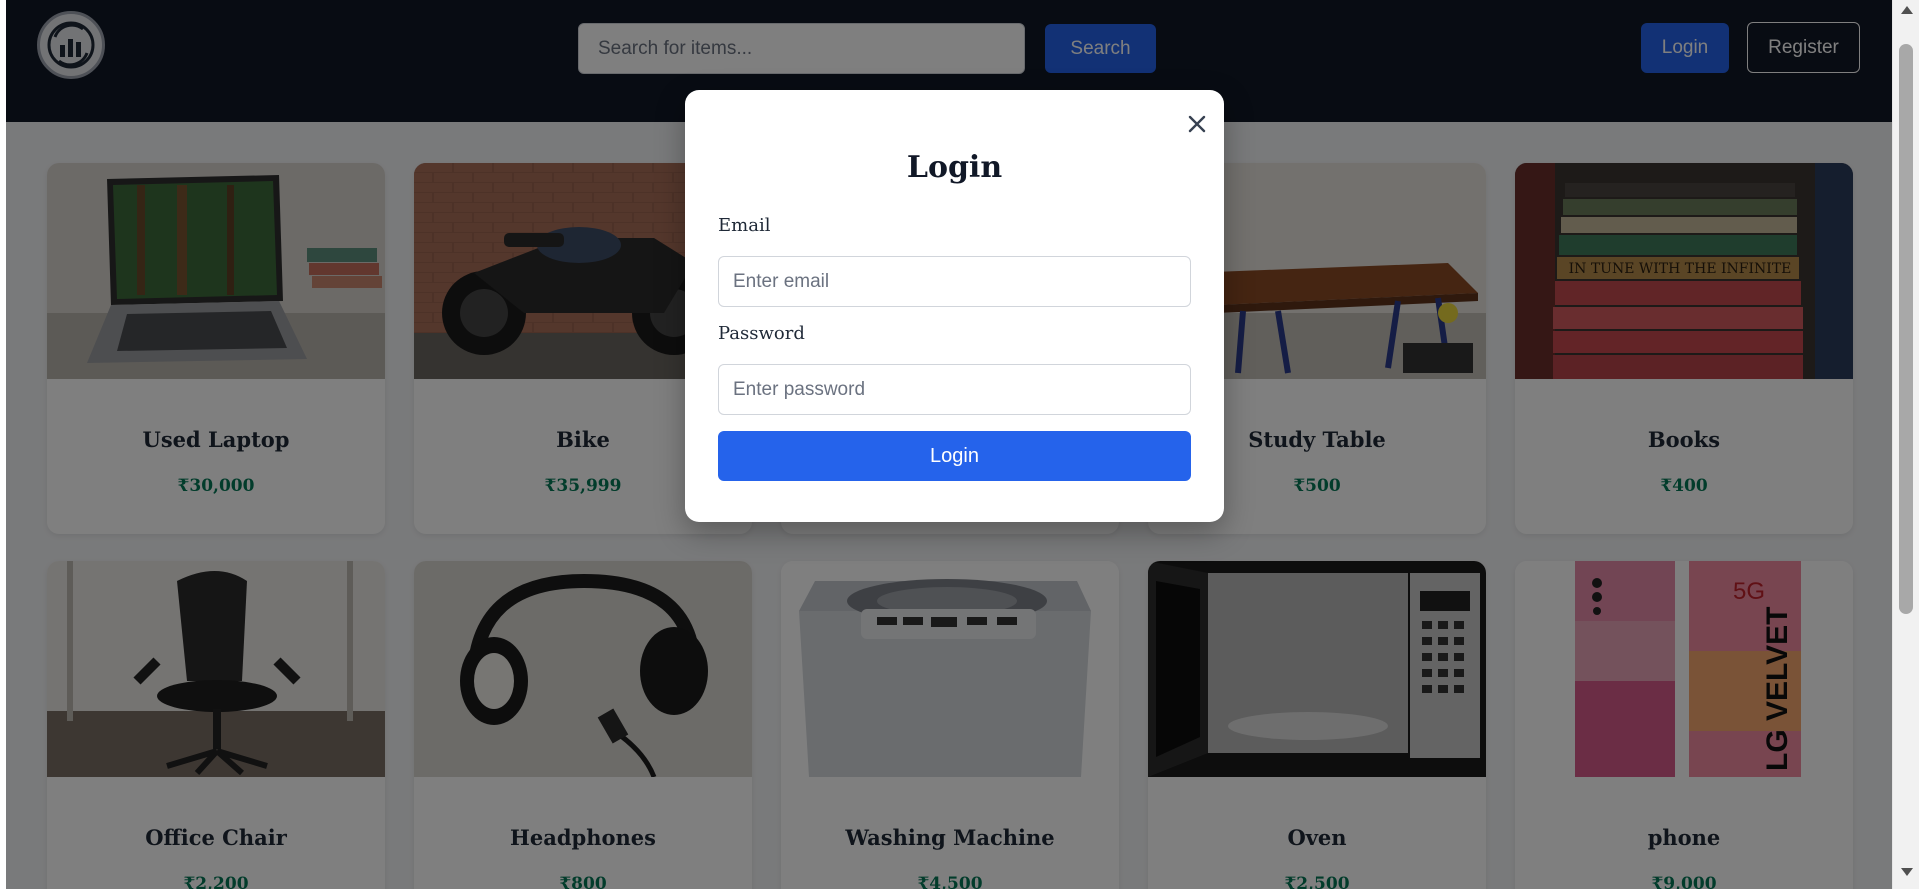 The image size is (1919, 889). Describe the element at coordinates (954, 281) in the screenshot. I see `email-field` at that location.